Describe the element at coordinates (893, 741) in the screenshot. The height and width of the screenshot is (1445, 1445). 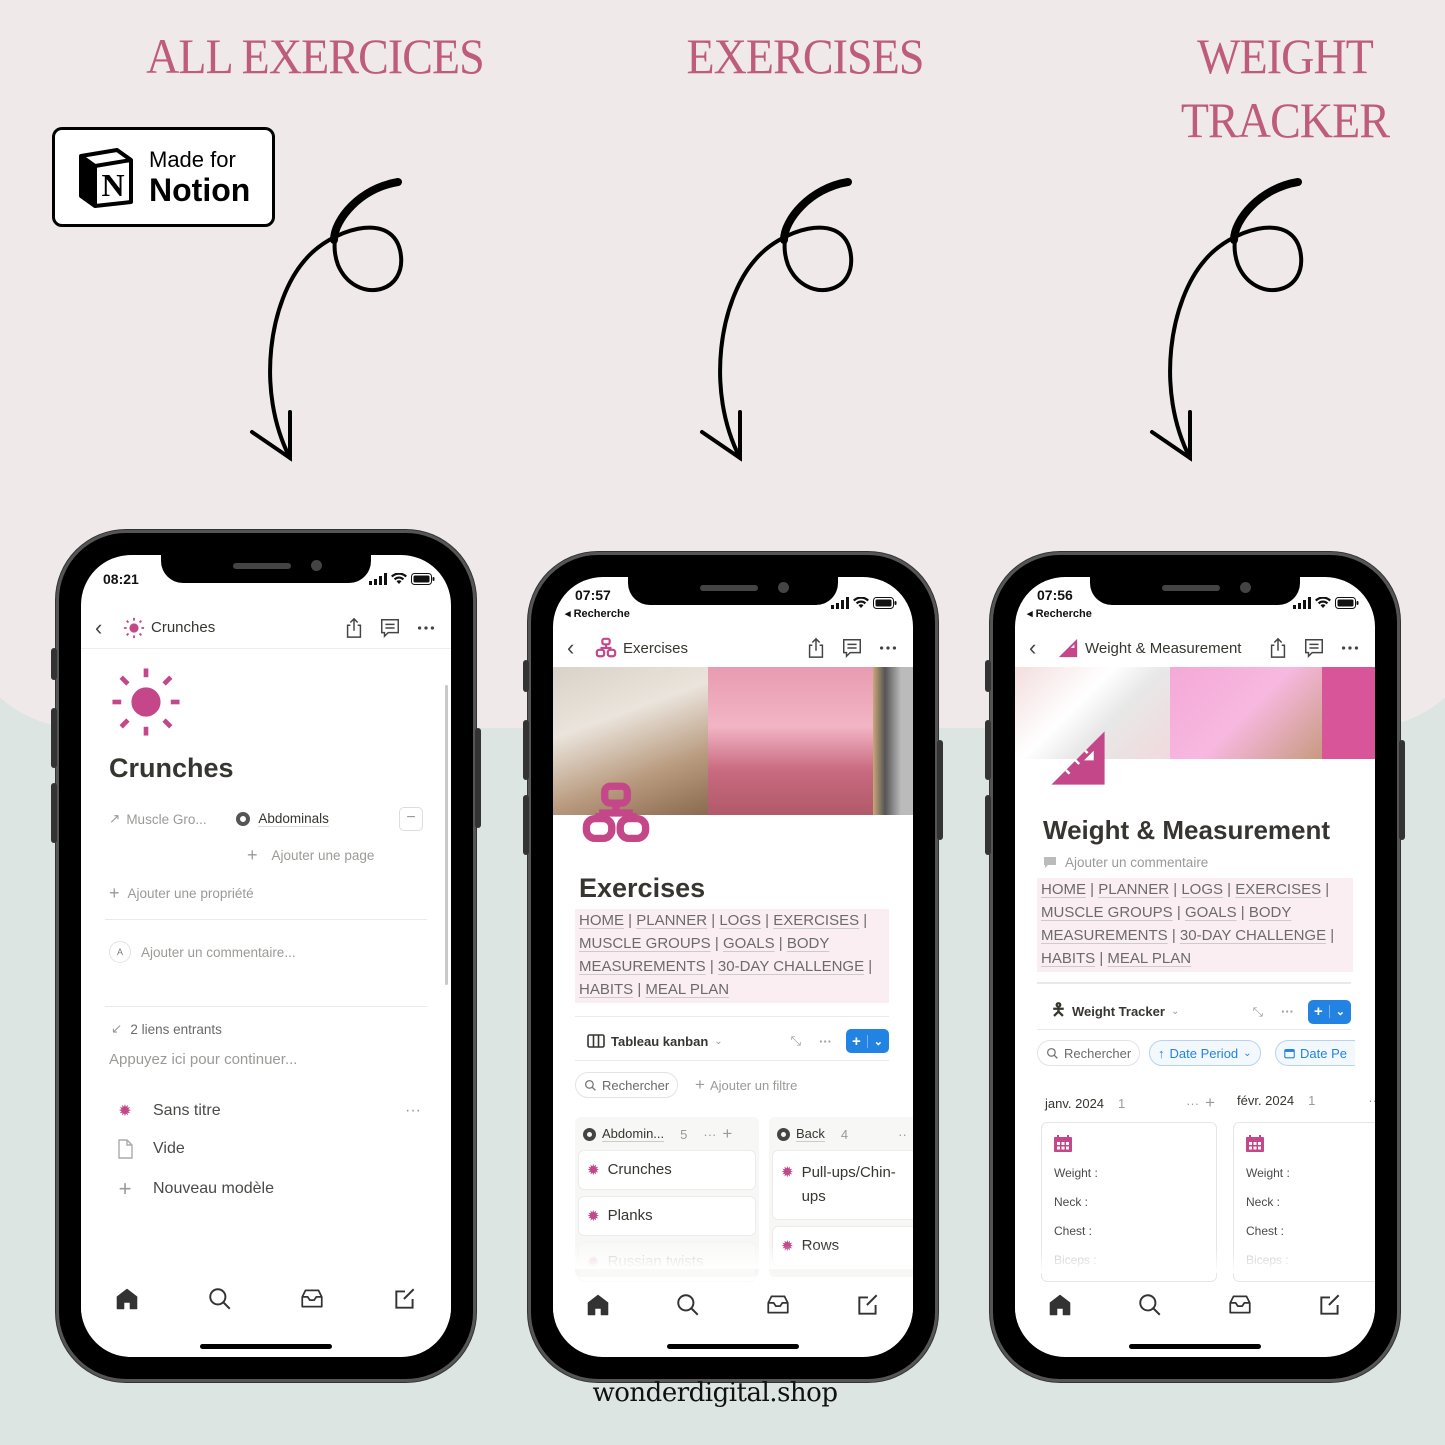
I see `cover-photo-chair` at that location.